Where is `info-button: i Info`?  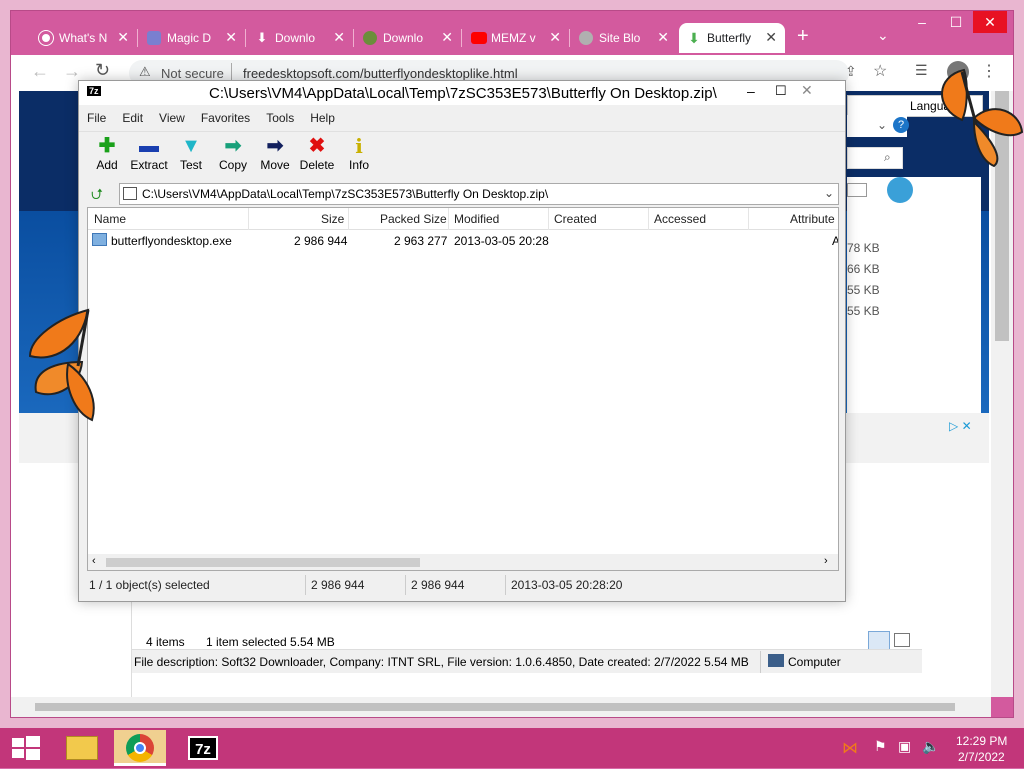 info-button: i Info is located at coordinates (359, 153).